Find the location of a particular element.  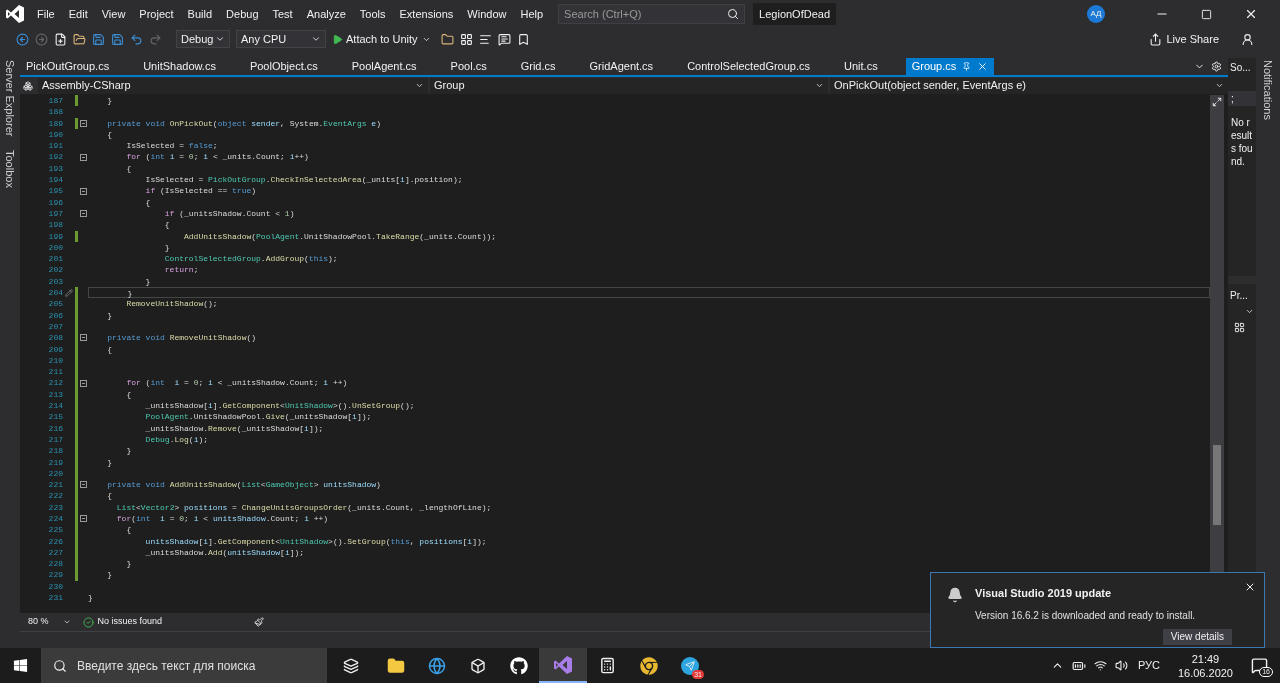

github-icon is located at coordinates (518, 665).